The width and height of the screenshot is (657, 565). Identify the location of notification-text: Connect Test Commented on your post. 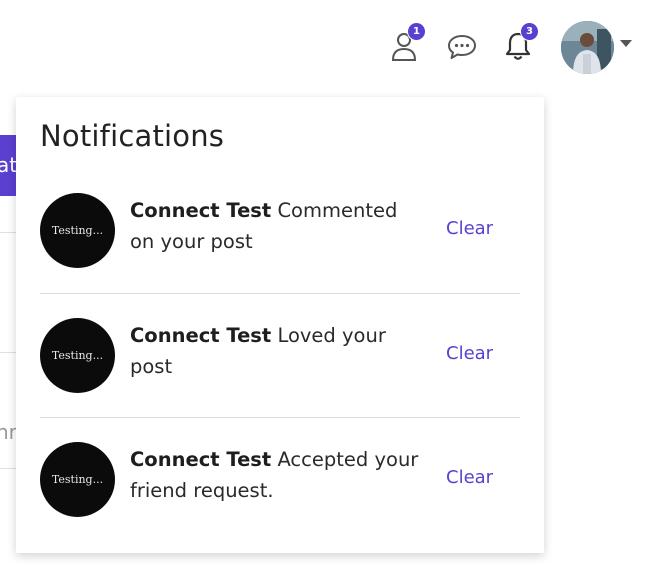
(275, 226).